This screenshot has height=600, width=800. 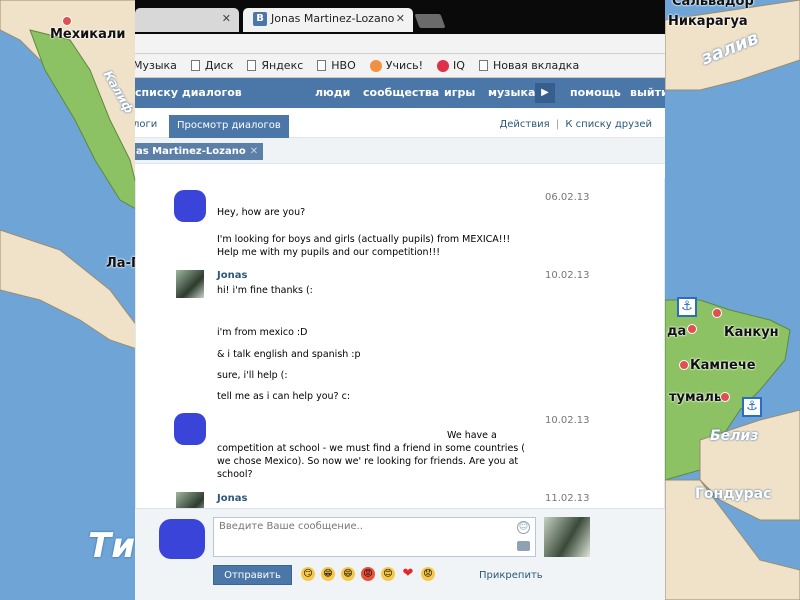 What do you see at coordinates (713, 4) in the screenshot?
I see `map-label: Сальвадор` at bounding box center [713, 4].